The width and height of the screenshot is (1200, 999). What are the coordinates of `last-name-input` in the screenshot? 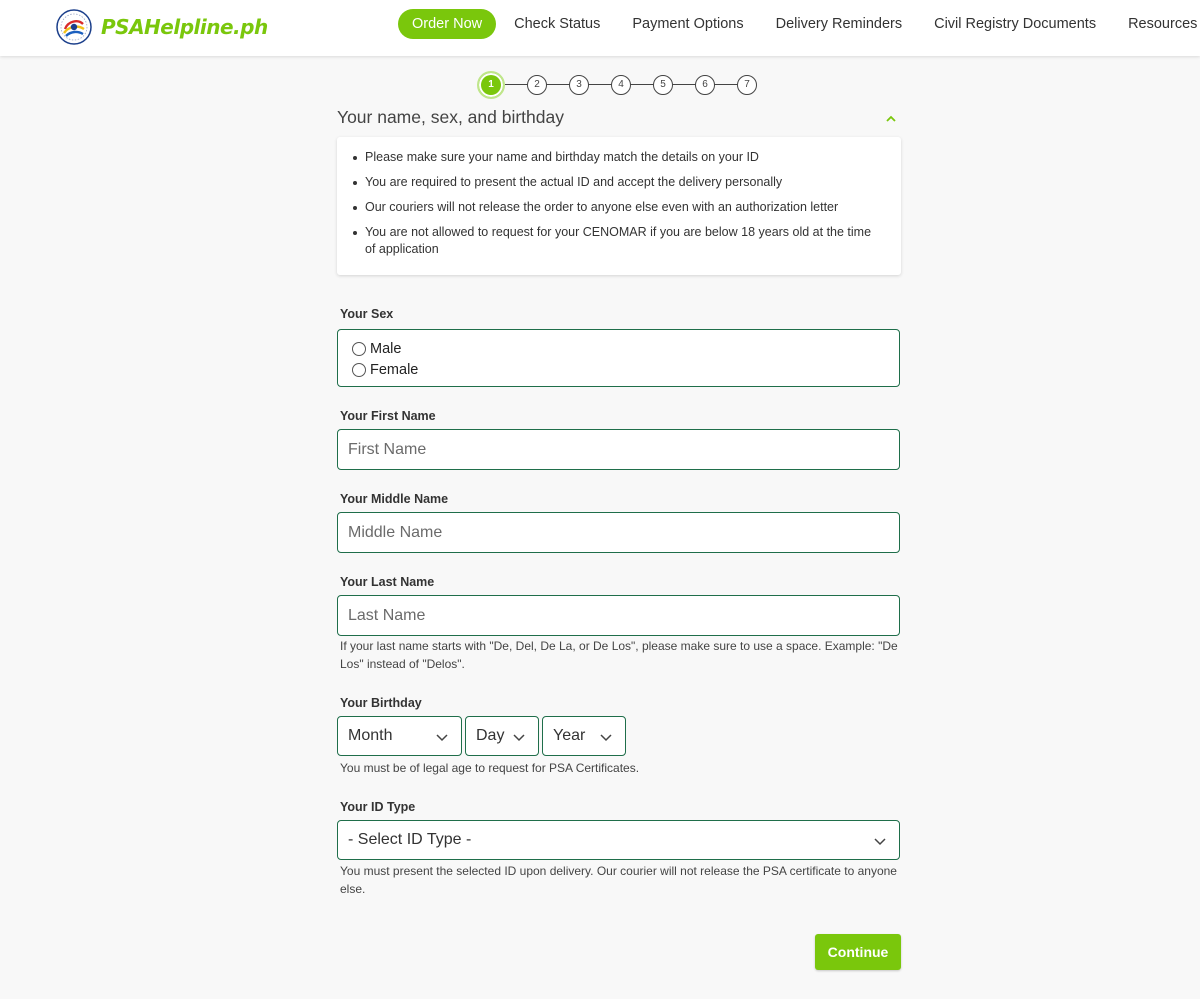 It's located at (618, 615).